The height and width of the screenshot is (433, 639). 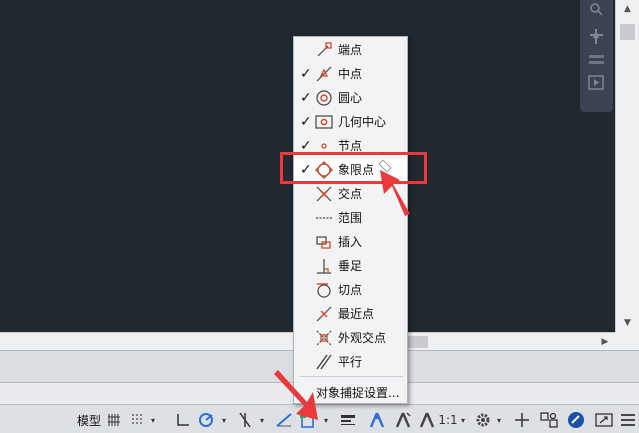 What do you see at coordinates (596, 35) in the screenshot?
I see `pan-icon` at bounding box center [596, 35].